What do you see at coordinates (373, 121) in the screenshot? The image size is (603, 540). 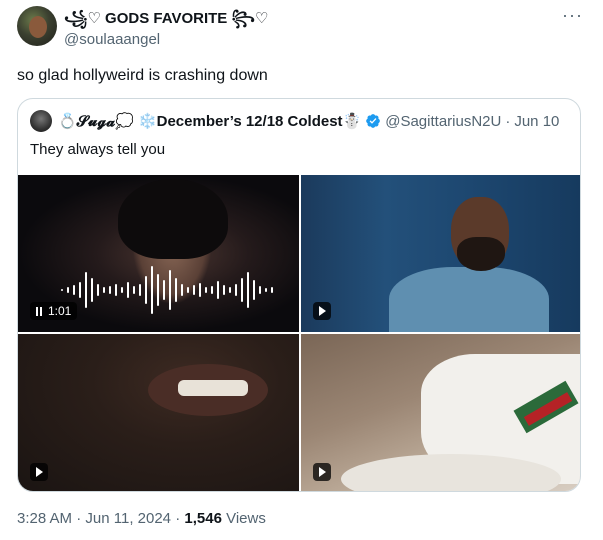 I see `verified-badge-icon` at bounding box center [373, 121].